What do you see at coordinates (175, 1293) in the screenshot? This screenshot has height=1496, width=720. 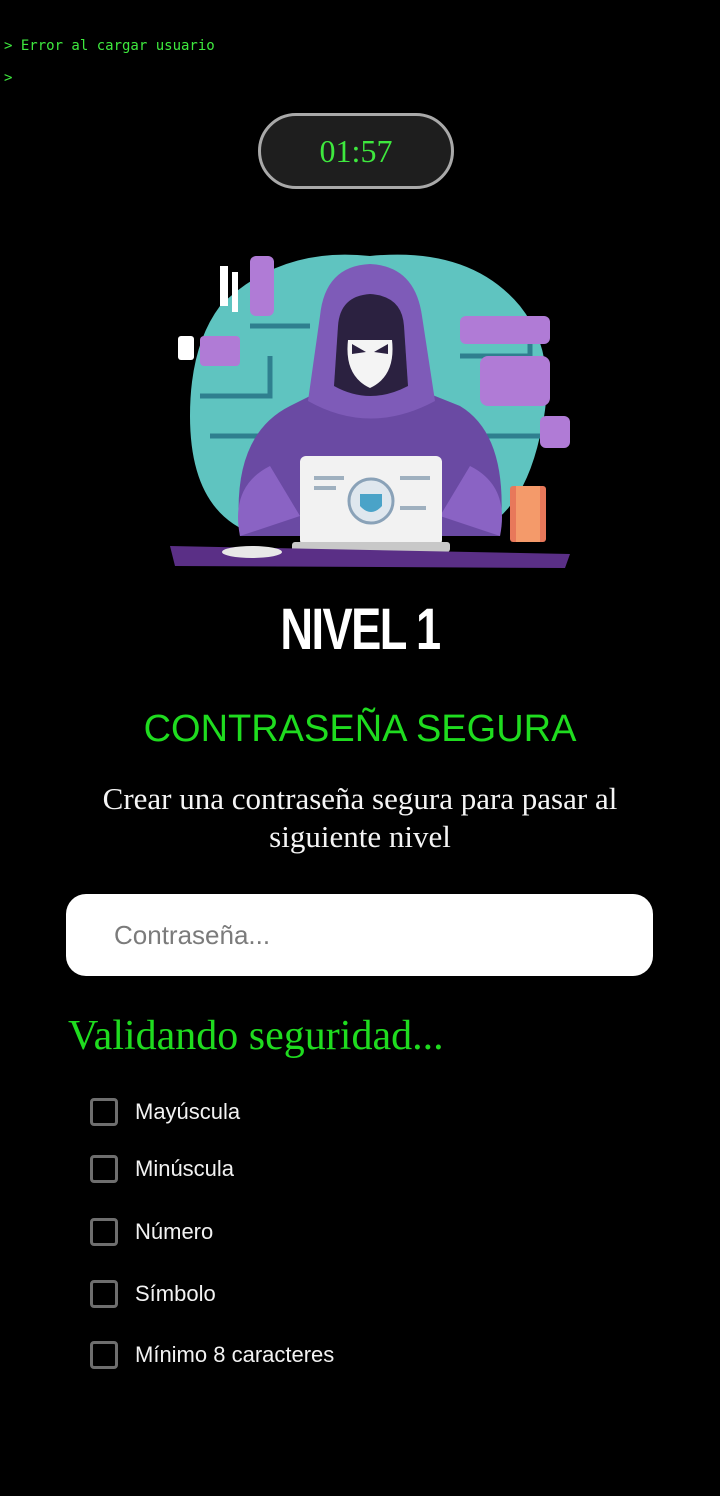 I see `requirement-label: Símbolo` at bounding box center [175, 1293].